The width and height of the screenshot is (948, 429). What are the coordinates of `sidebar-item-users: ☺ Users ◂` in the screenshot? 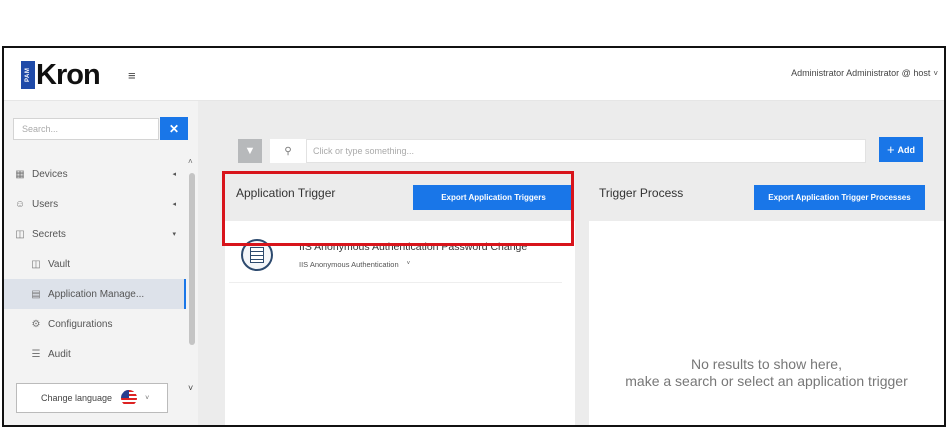 It's located at (95, 204).